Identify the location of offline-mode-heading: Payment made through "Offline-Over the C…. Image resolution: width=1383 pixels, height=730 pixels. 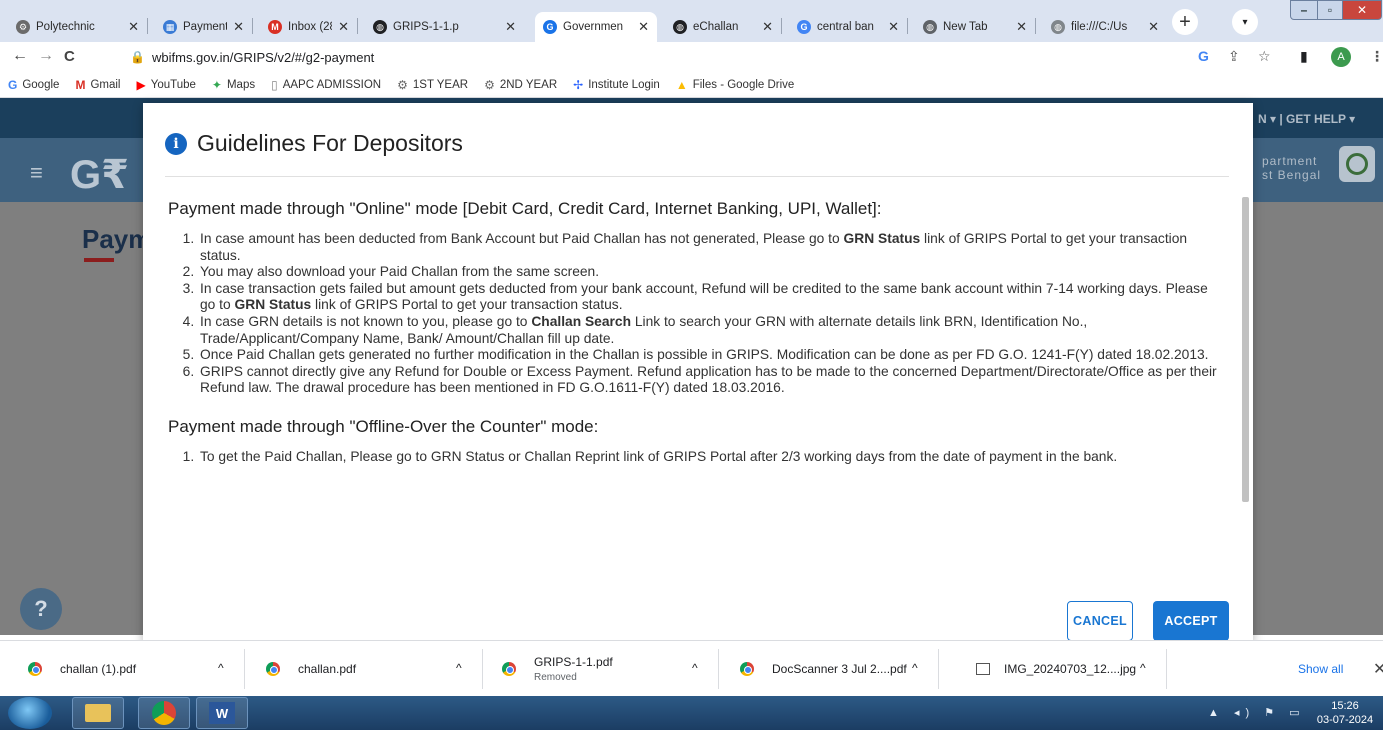
(383, 426).